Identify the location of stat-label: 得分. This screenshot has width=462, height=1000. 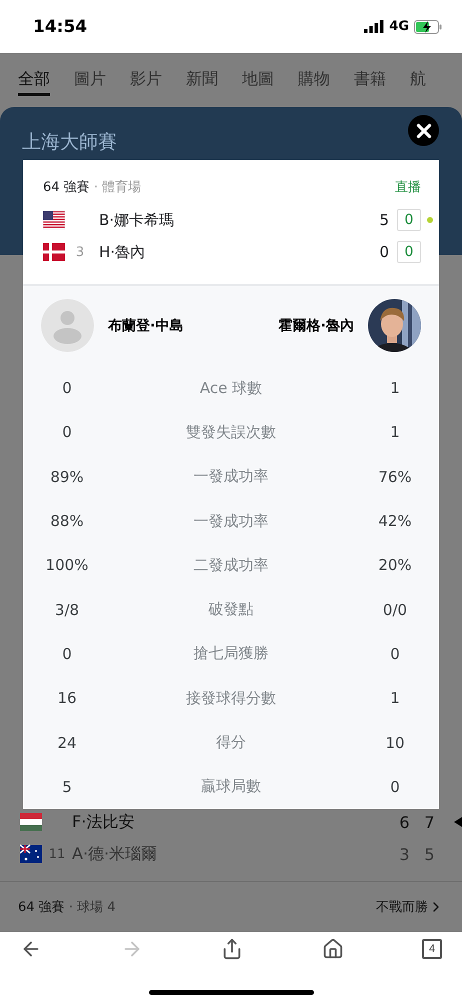
(231, 742).